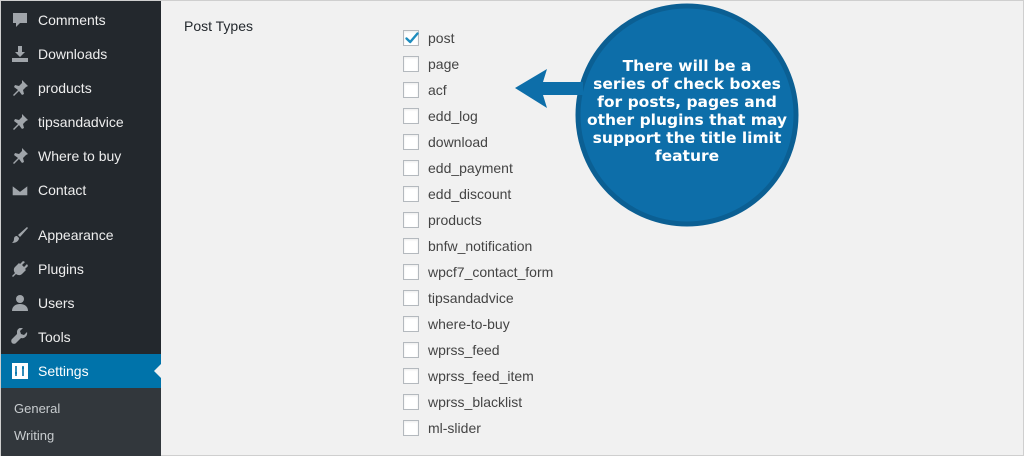 The width and height of the screenshot is (1024, 456). Describe the element at coordinates (687, 156) in the screenshot. I see `callout-line: feature` at that location.